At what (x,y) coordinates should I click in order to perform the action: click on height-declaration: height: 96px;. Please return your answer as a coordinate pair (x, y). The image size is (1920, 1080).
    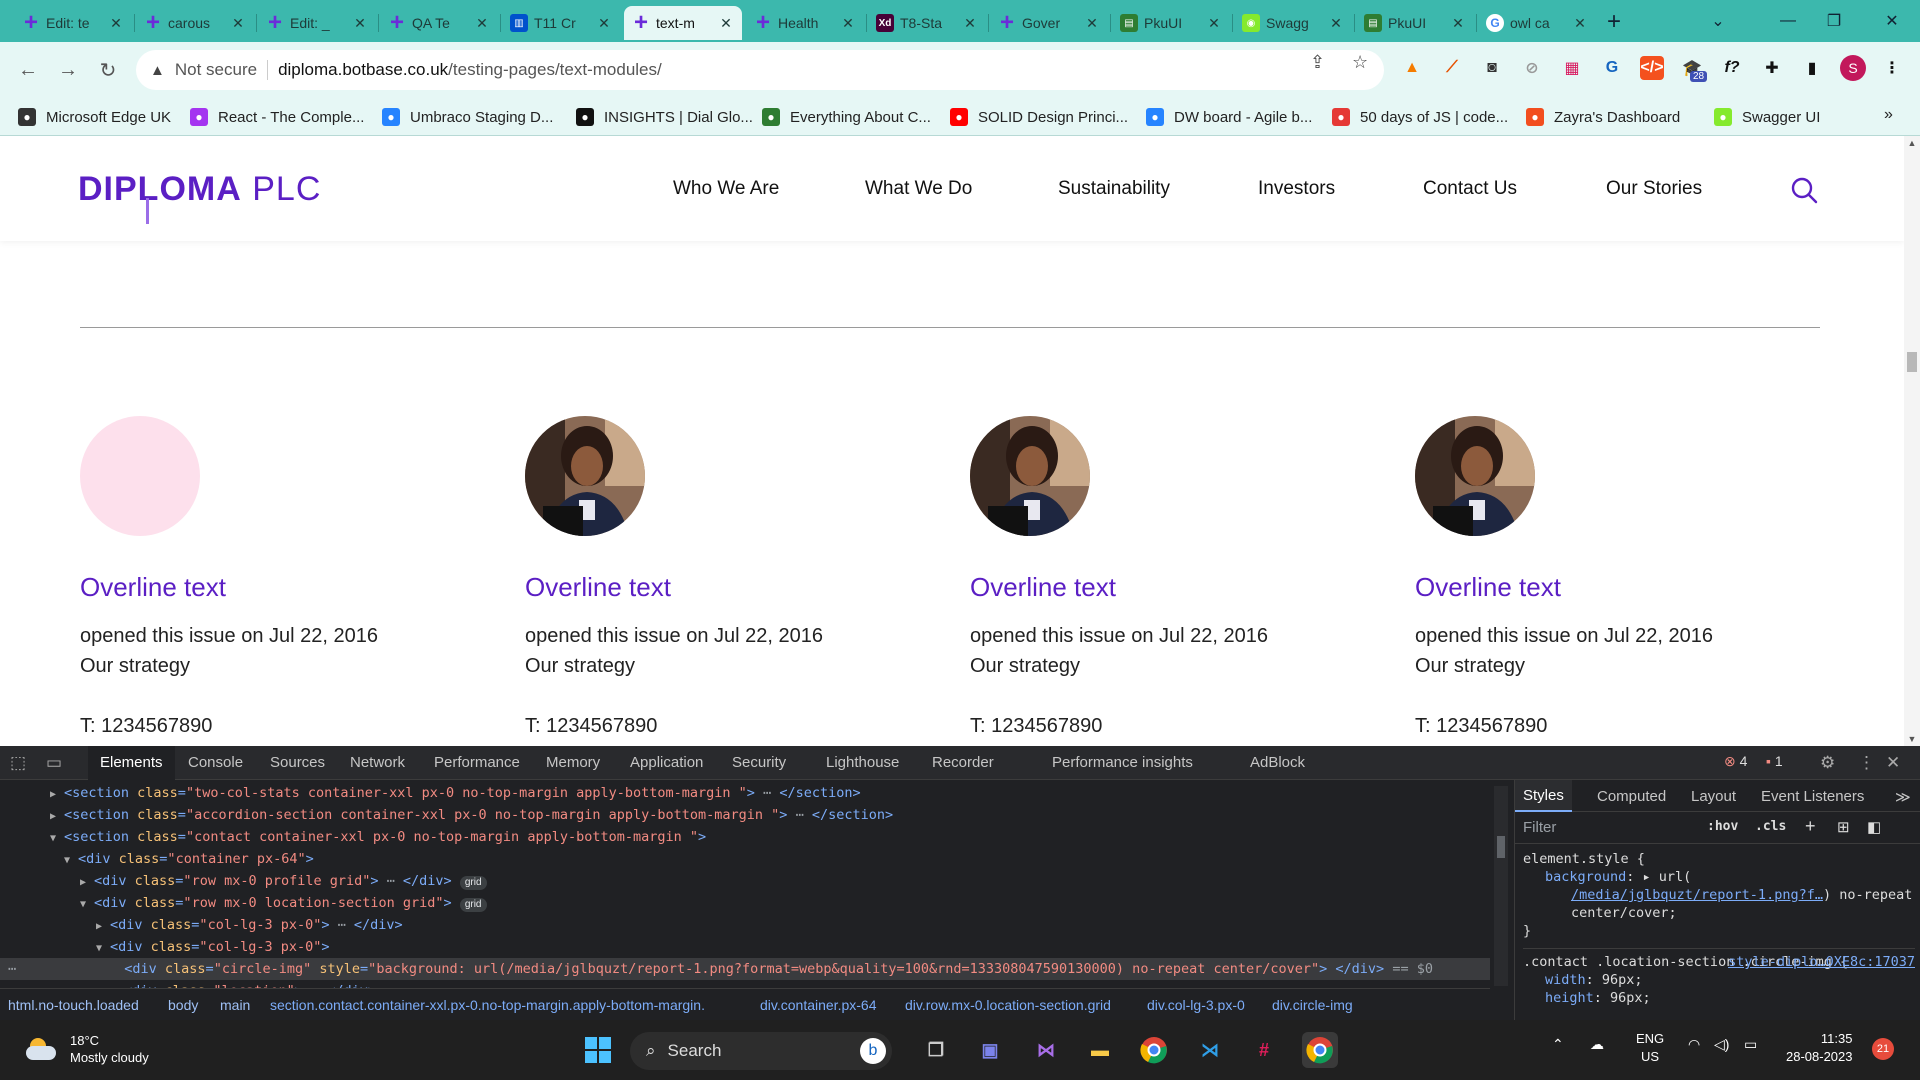
    Looking at the image, I should click on (1719, 998).